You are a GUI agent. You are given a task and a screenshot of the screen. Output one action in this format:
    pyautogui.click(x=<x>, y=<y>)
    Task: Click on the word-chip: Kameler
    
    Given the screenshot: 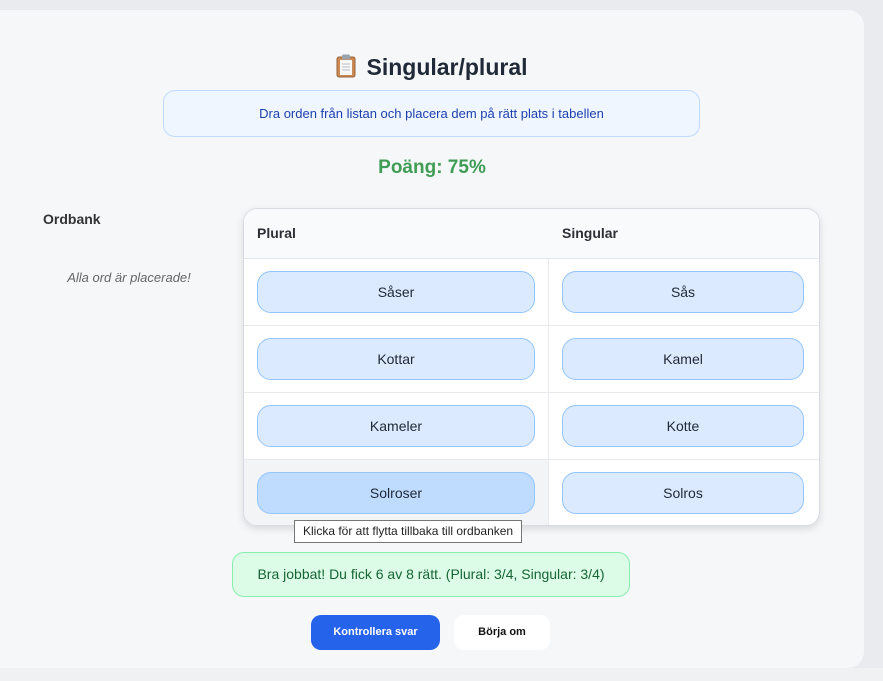 What is the action you would take?
    pyautogui.click(x=396, y=426)
    